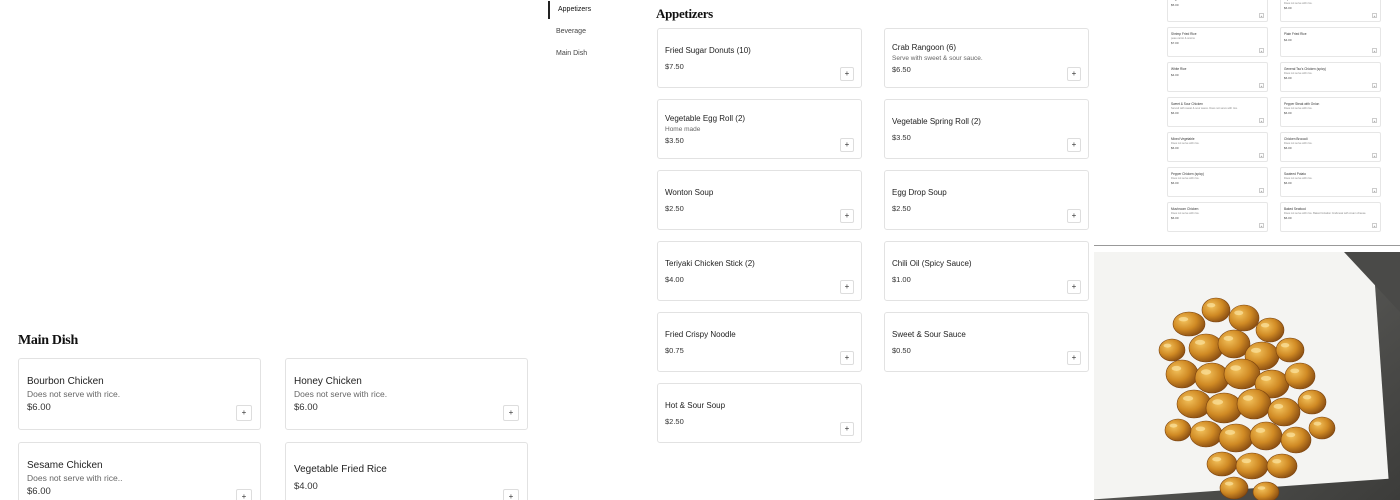 The image size is (1400, 500). What do you see at coordinates (598, 54) in the screenshot?
I see `nav-item-main-dish: Main Dish` at bounding box center [598, 54].